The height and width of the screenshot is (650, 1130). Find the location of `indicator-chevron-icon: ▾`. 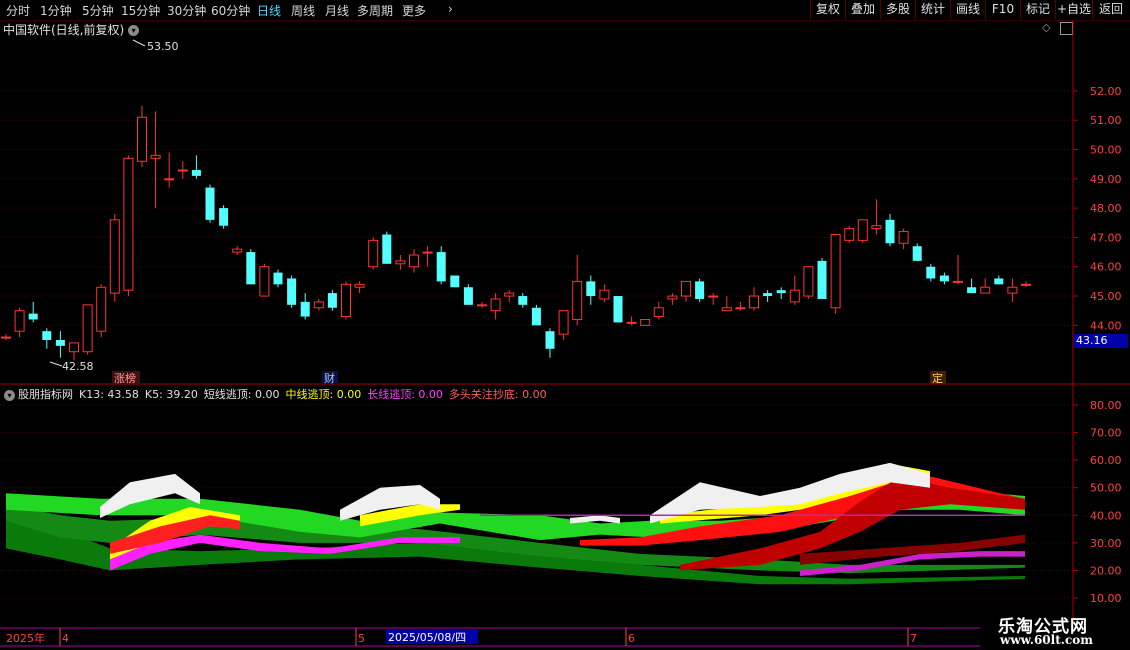

indicator-chevron-icon: ▾ is located at coordinates (9, 395).